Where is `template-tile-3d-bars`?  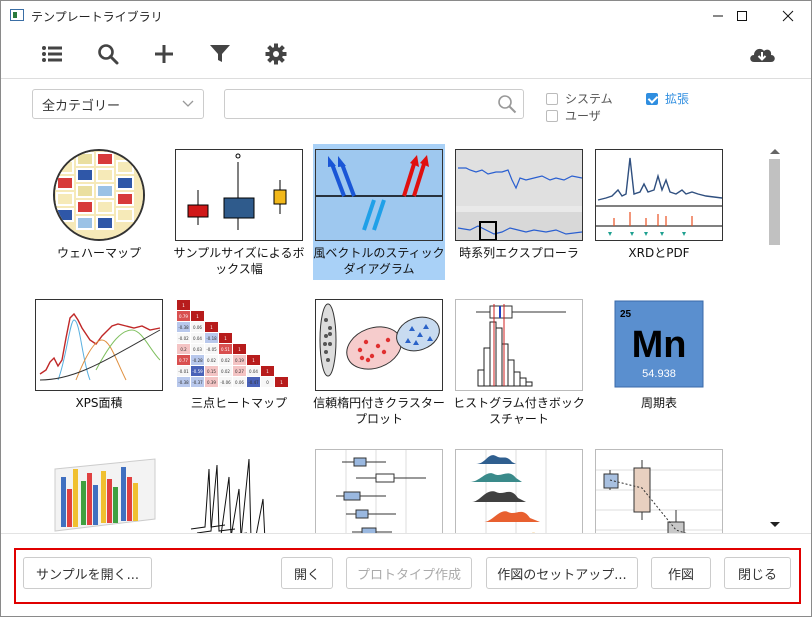
template-tile-3d-bars is located at coordinates (99, 491).